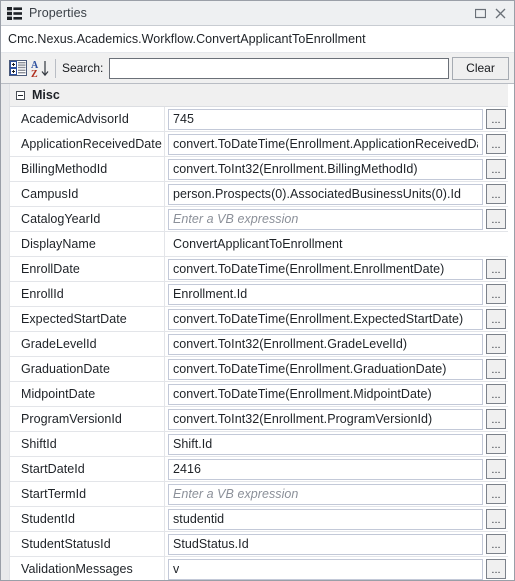  I want to click on properties-grid-icon, so click(14, 13).